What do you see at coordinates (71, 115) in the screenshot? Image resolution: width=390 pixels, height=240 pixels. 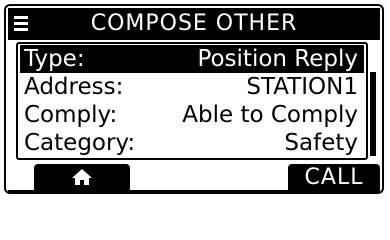 I see `field-label: Comply:` at bounding box center [71, 115].